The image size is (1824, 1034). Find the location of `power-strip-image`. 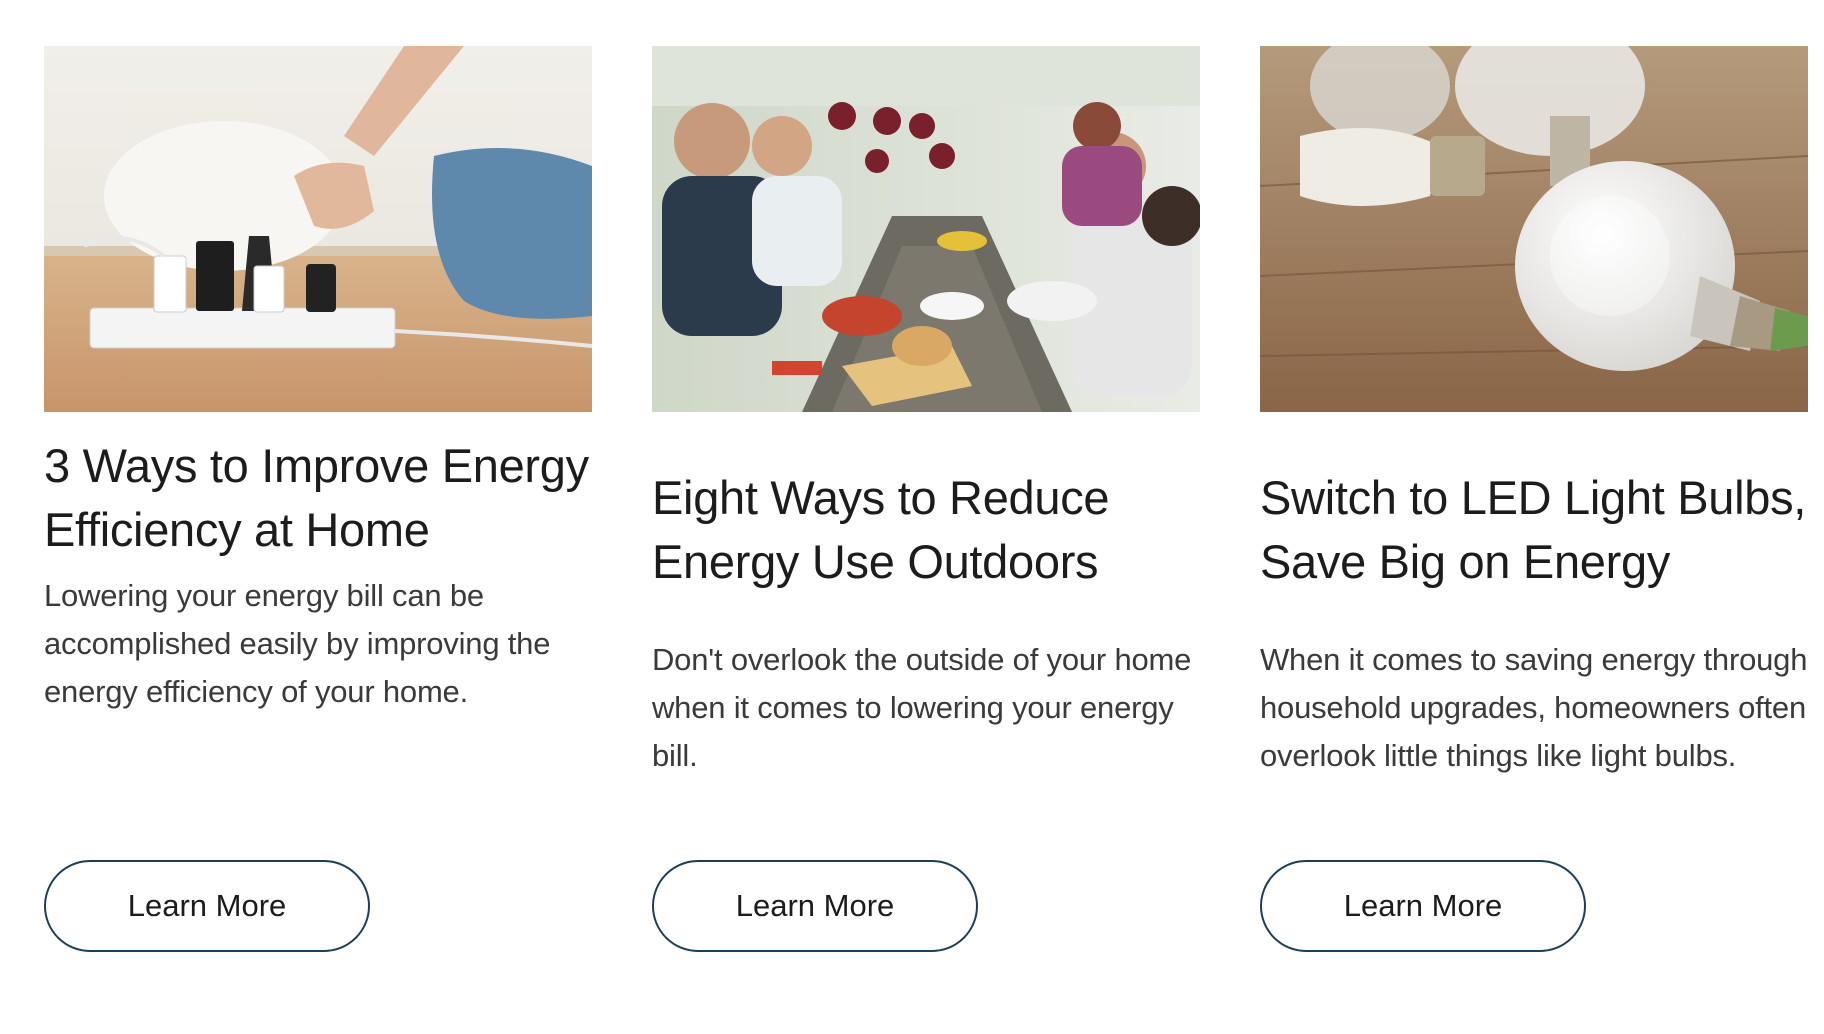

power-strip-image is located at coordinates (318, 229).